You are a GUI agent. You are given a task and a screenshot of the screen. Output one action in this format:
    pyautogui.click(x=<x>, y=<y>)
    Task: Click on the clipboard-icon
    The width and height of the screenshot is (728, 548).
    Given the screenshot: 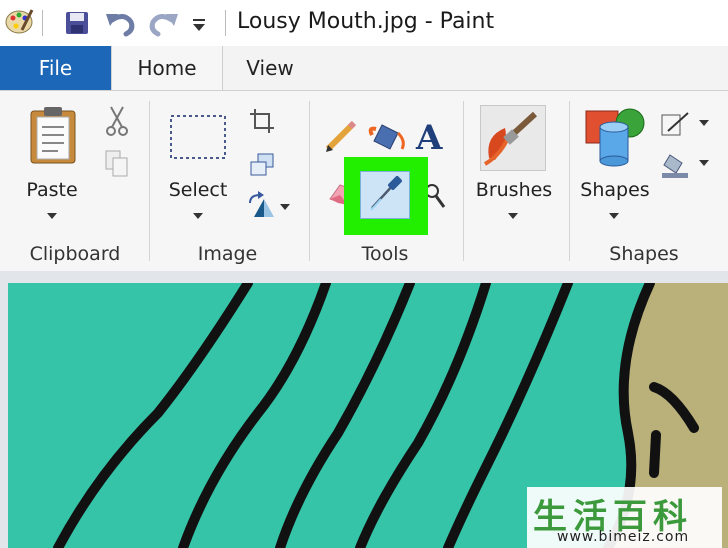 What is the action you would take?
    pyautogui.click(x=53, y=135)
    